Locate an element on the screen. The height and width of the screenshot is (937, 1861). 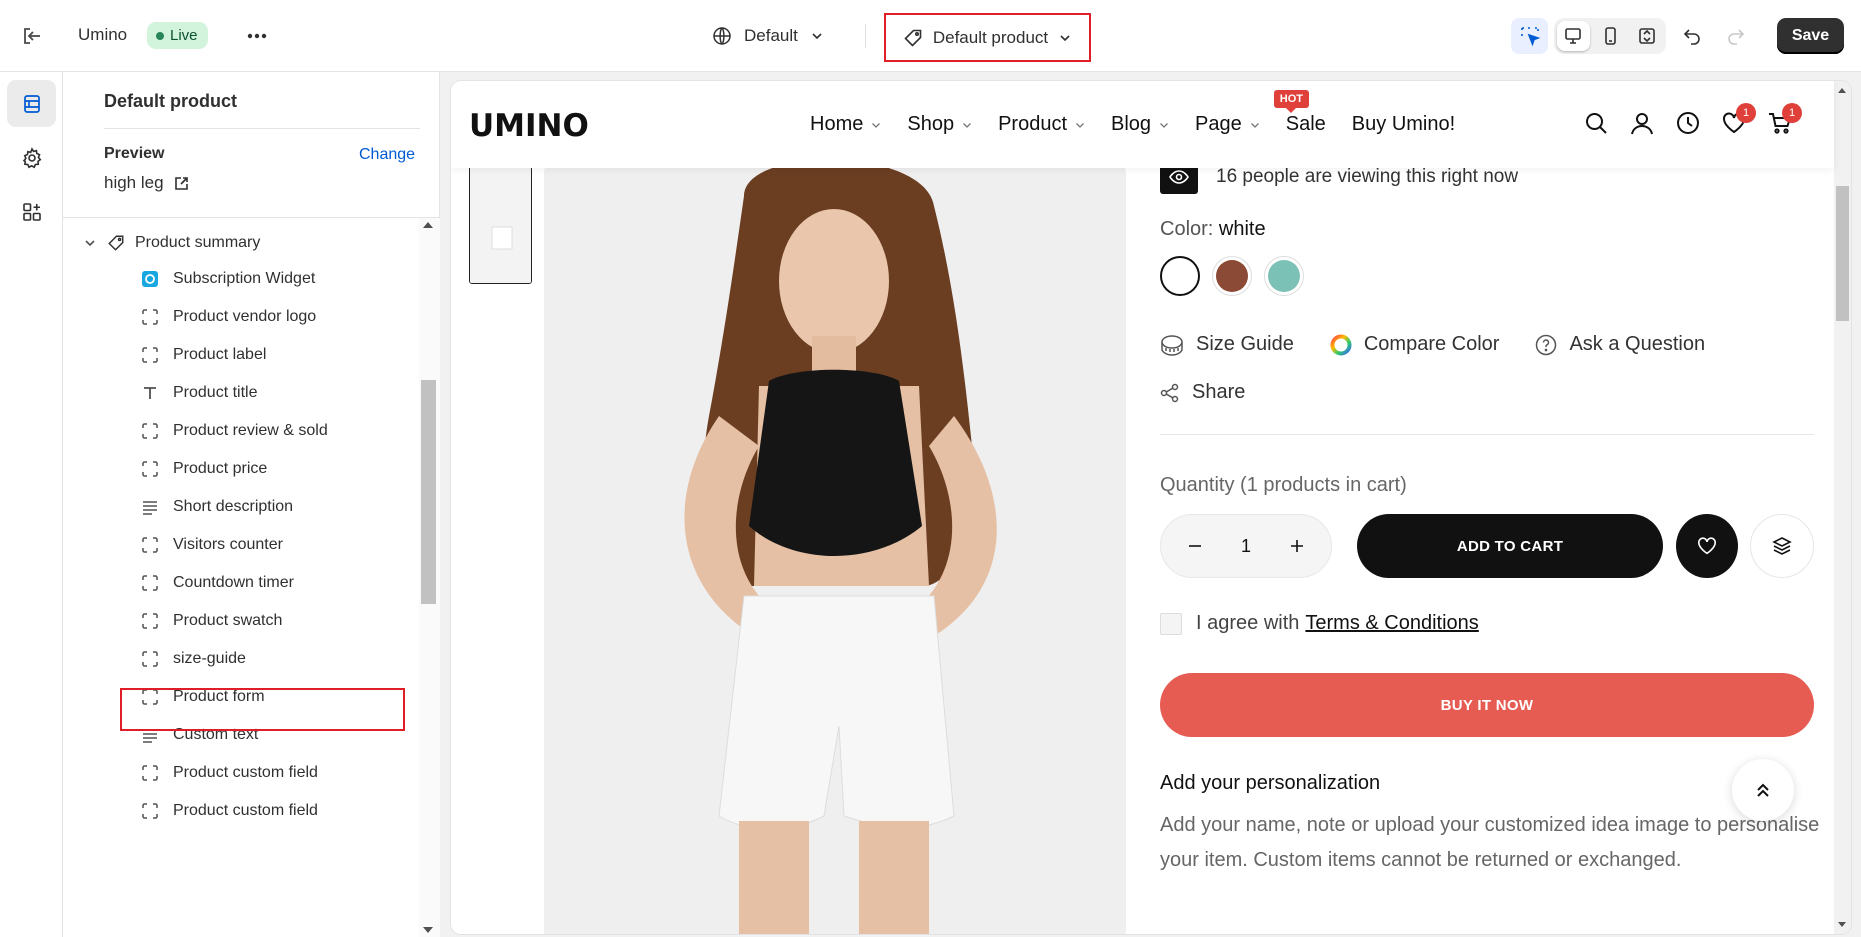
preview-label: Preview is located at coordinates (134, 153).